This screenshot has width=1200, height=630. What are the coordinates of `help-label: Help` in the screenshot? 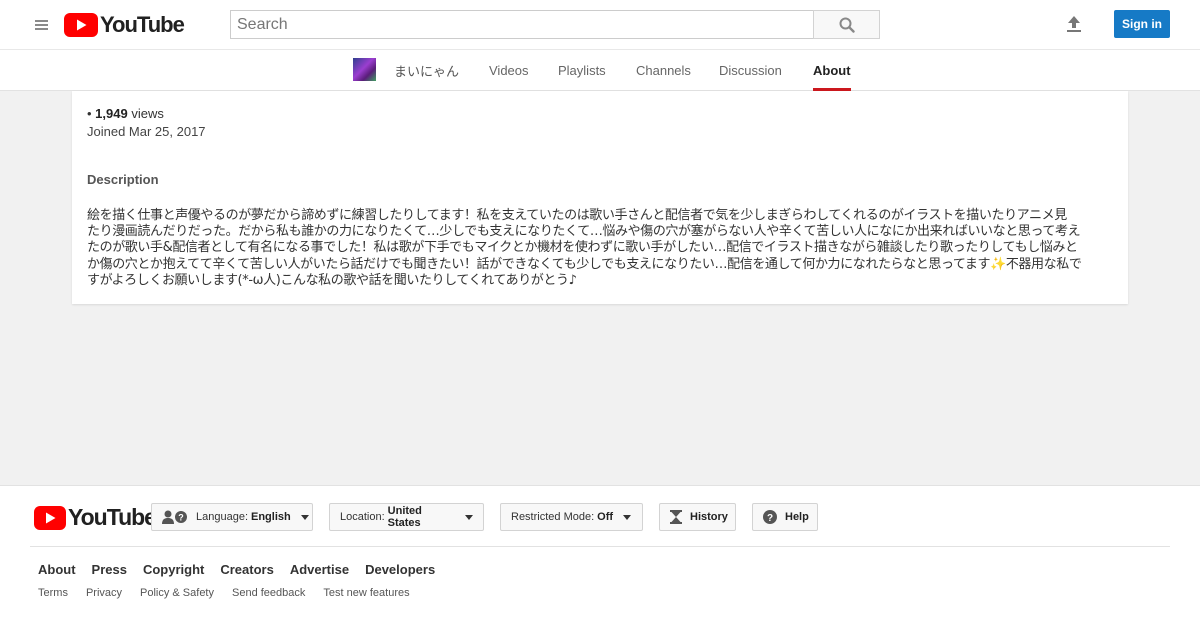 It's located at (797, 517).